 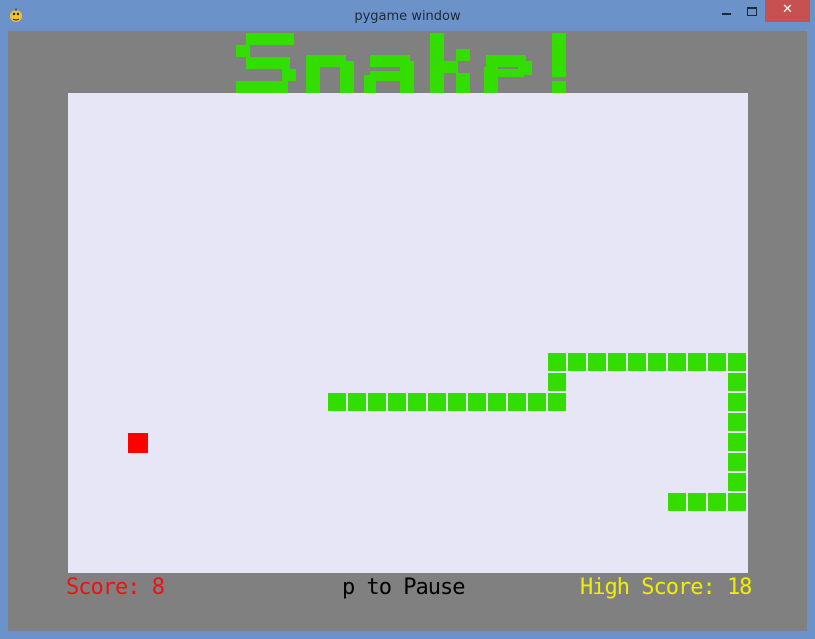 What do you see at coordinates (401, 63) in the screenshot?
I see `snake-logo` at bounding box center [401, 63].